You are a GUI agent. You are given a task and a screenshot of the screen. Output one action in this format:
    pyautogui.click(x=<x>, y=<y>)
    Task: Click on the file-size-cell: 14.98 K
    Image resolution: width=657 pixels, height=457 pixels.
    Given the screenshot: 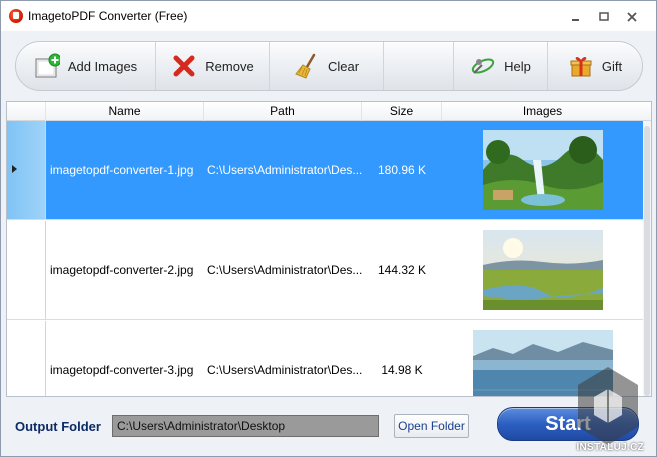 What is the action you would take?
    pyautogui.click(x=402, y=370)
    